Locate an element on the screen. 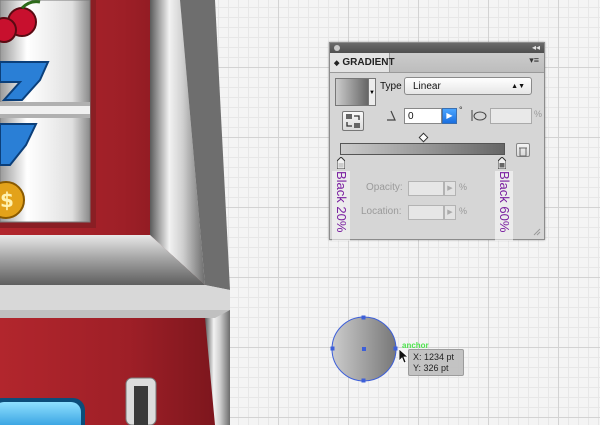  gradient-slider is located at coordinates (422, 149).